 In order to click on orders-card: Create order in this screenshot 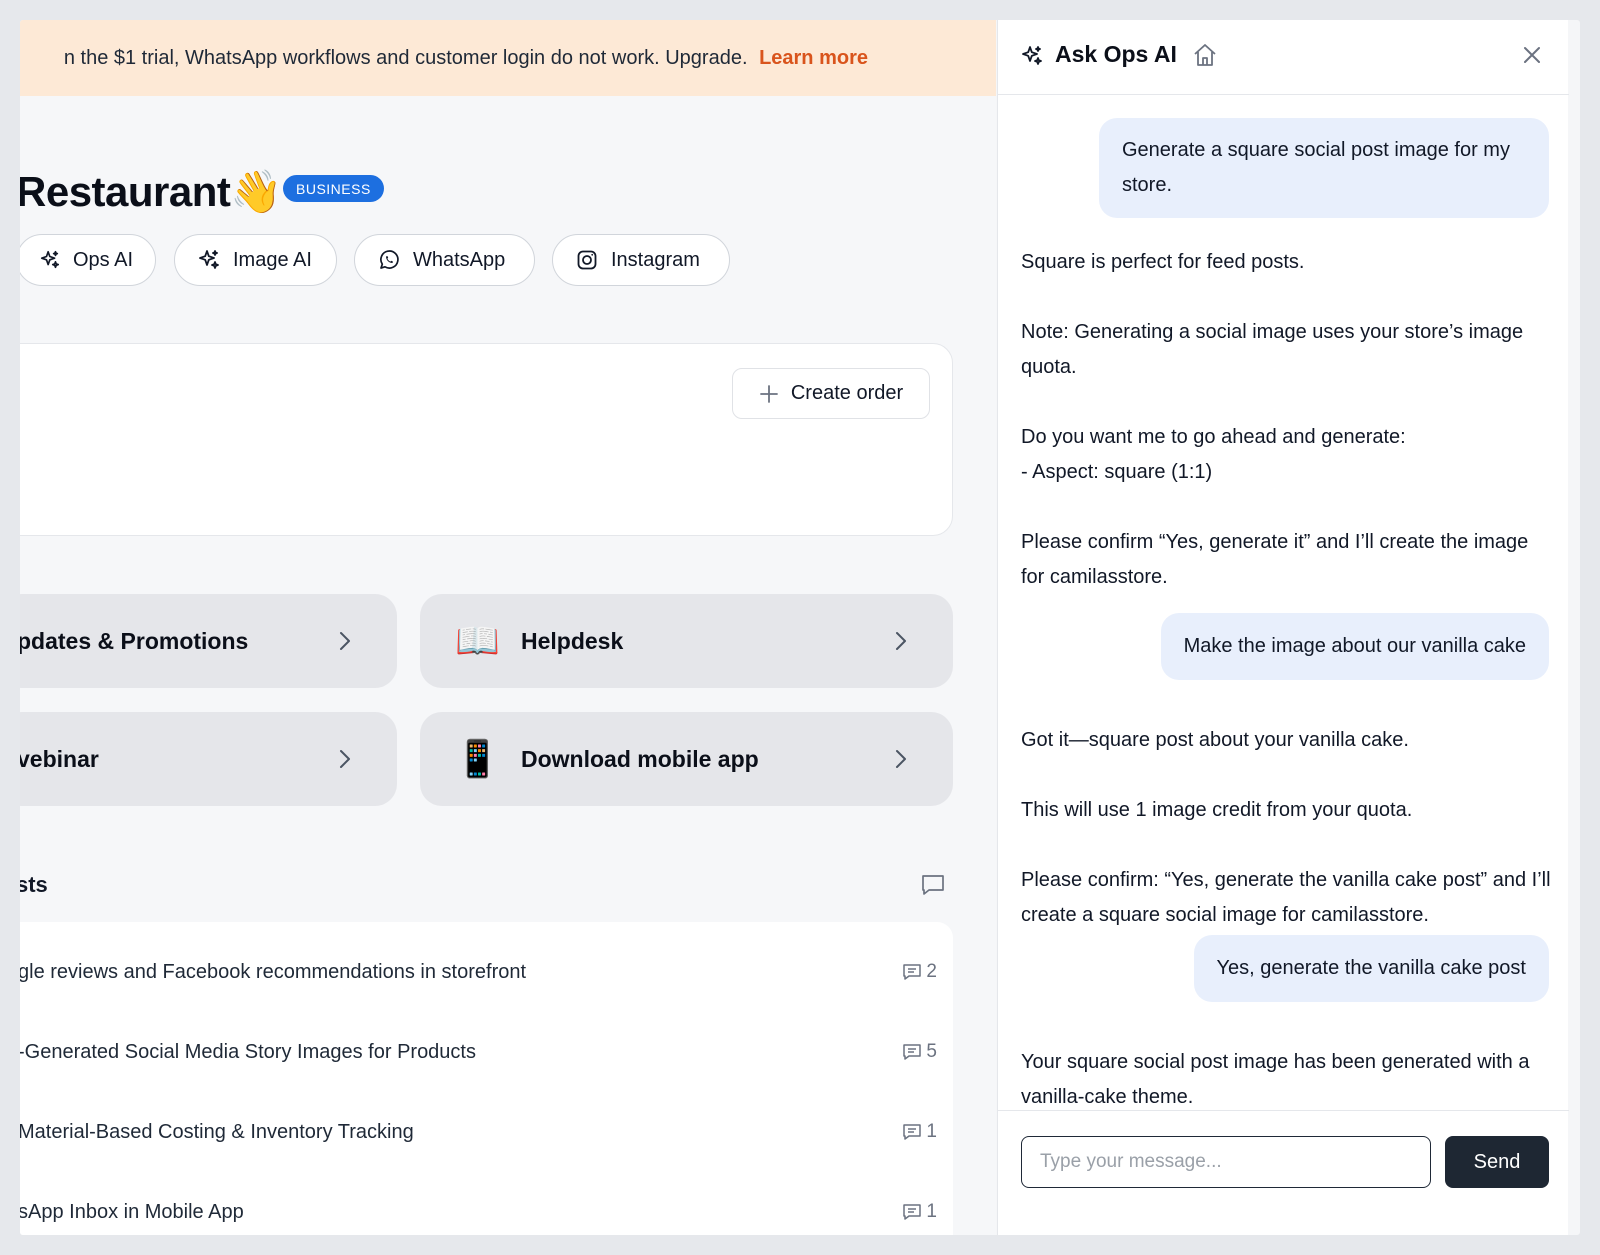, I will do `click(486, 439)`.